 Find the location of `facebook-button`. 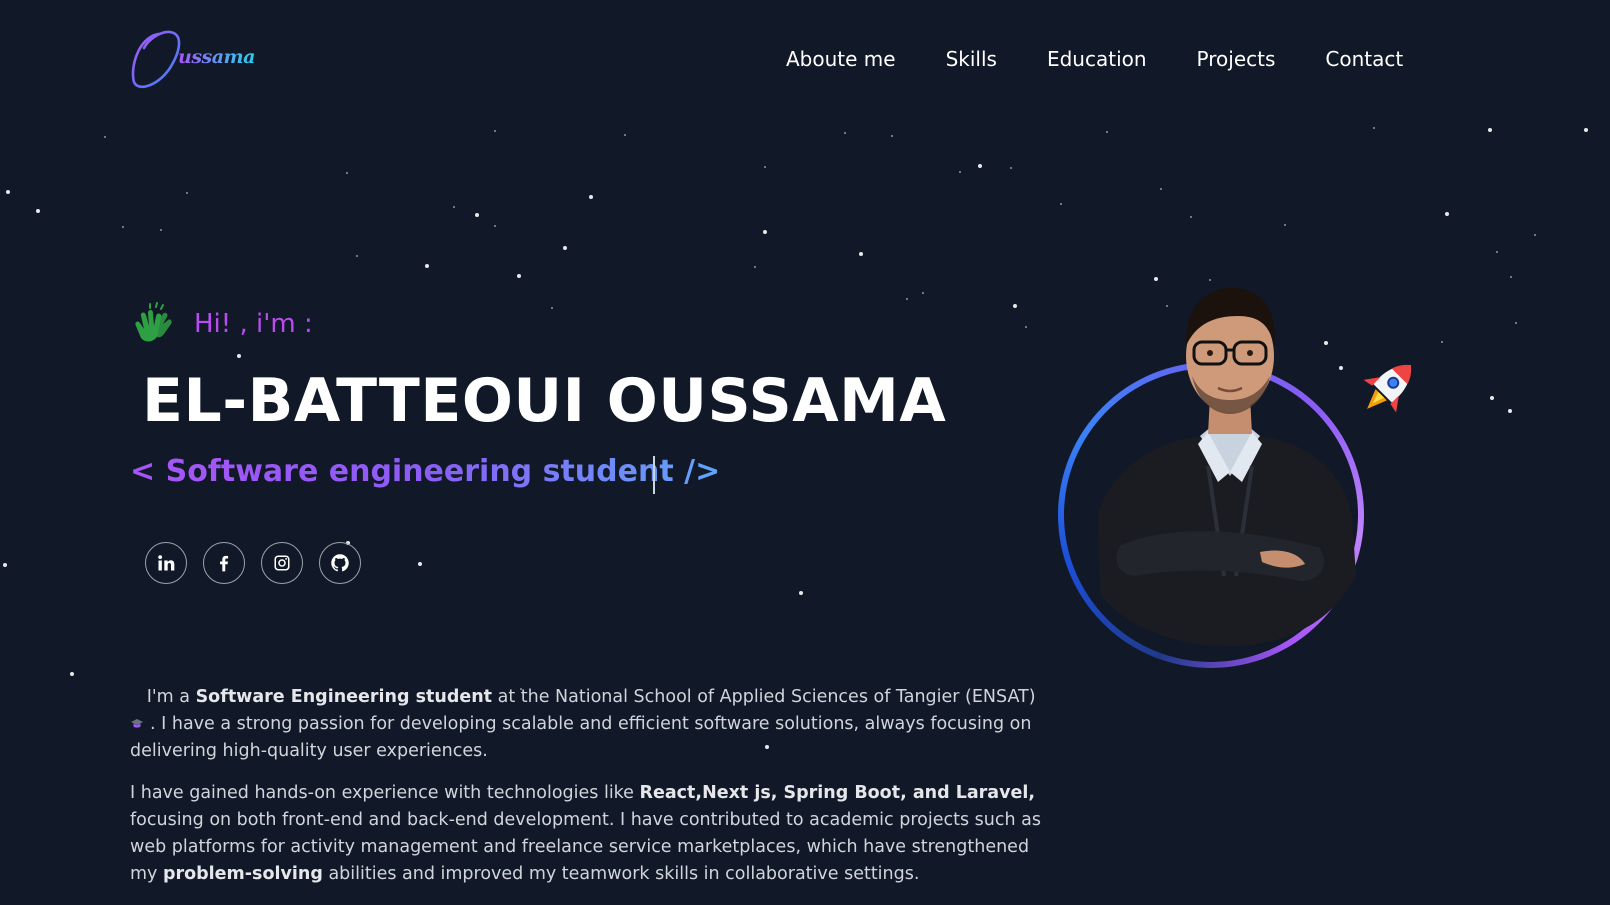

facebook-button is located at coordinates (224, 563).